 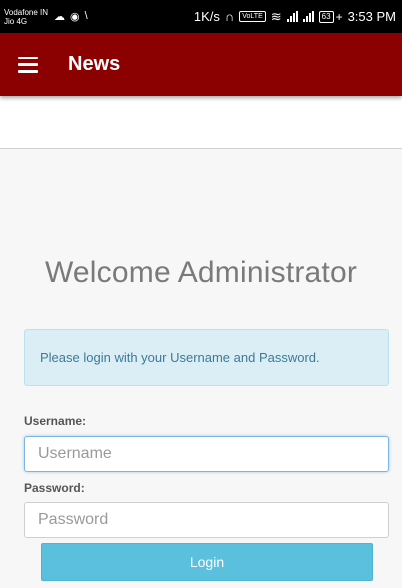 What do you see at coordinates (201, 64) in the screenshot?
I see `app-bar: News` at bounding box center [201, 64].